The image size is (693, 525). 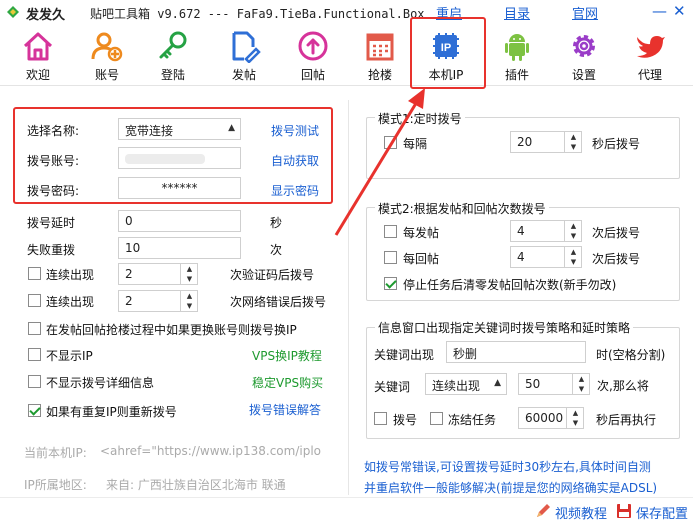 I want to click on dial-error-link: 拨号错误解答, so click(x=285, y=409).